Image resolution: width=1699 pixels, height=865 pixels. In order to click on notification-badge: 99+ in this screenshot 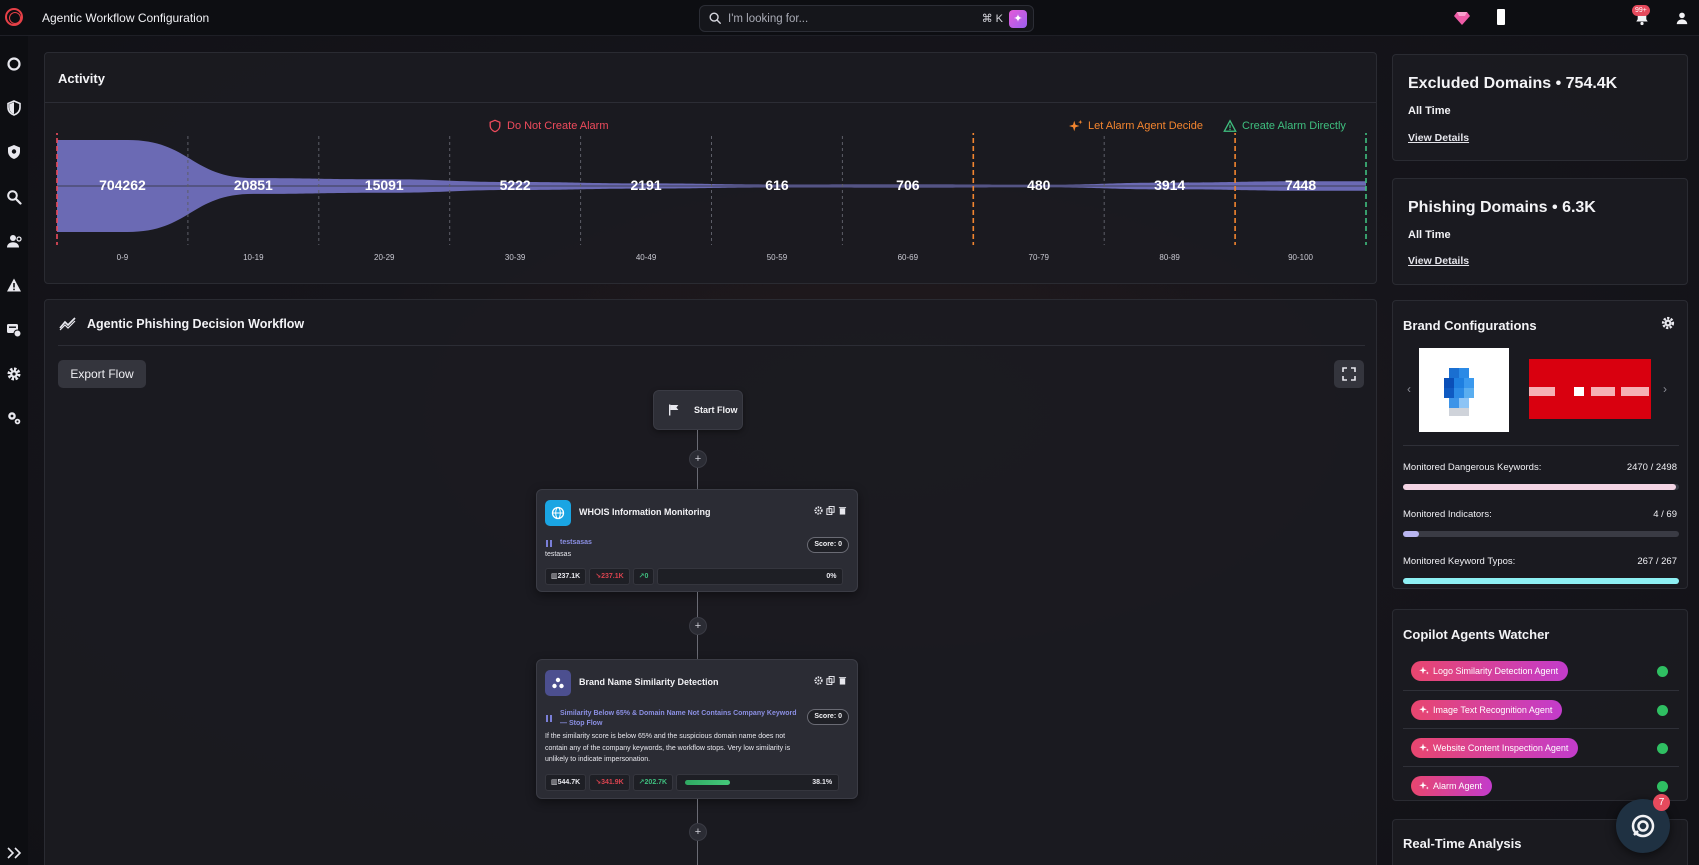, I will do `click(1641, 10)`.